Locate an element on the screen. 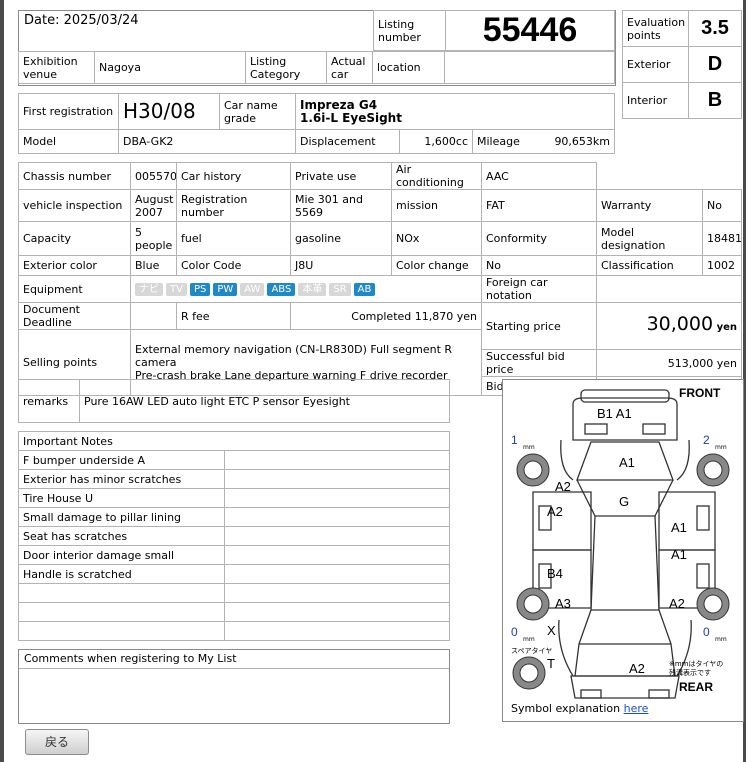  model: DBA-GK2 is located at coordinates (207, 141).